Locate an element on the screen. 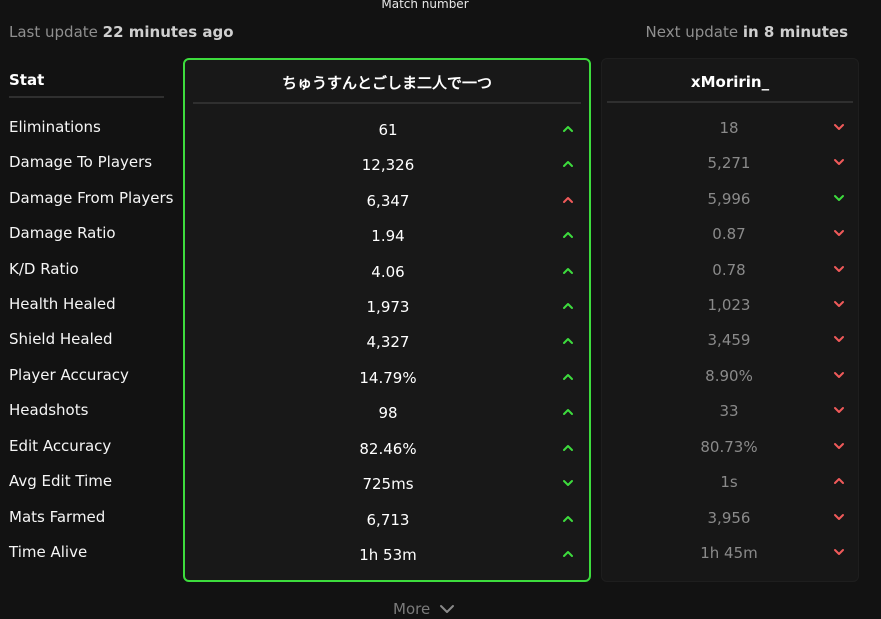  stat-value-cell: 3,956 is located at coordinates (730, 521).